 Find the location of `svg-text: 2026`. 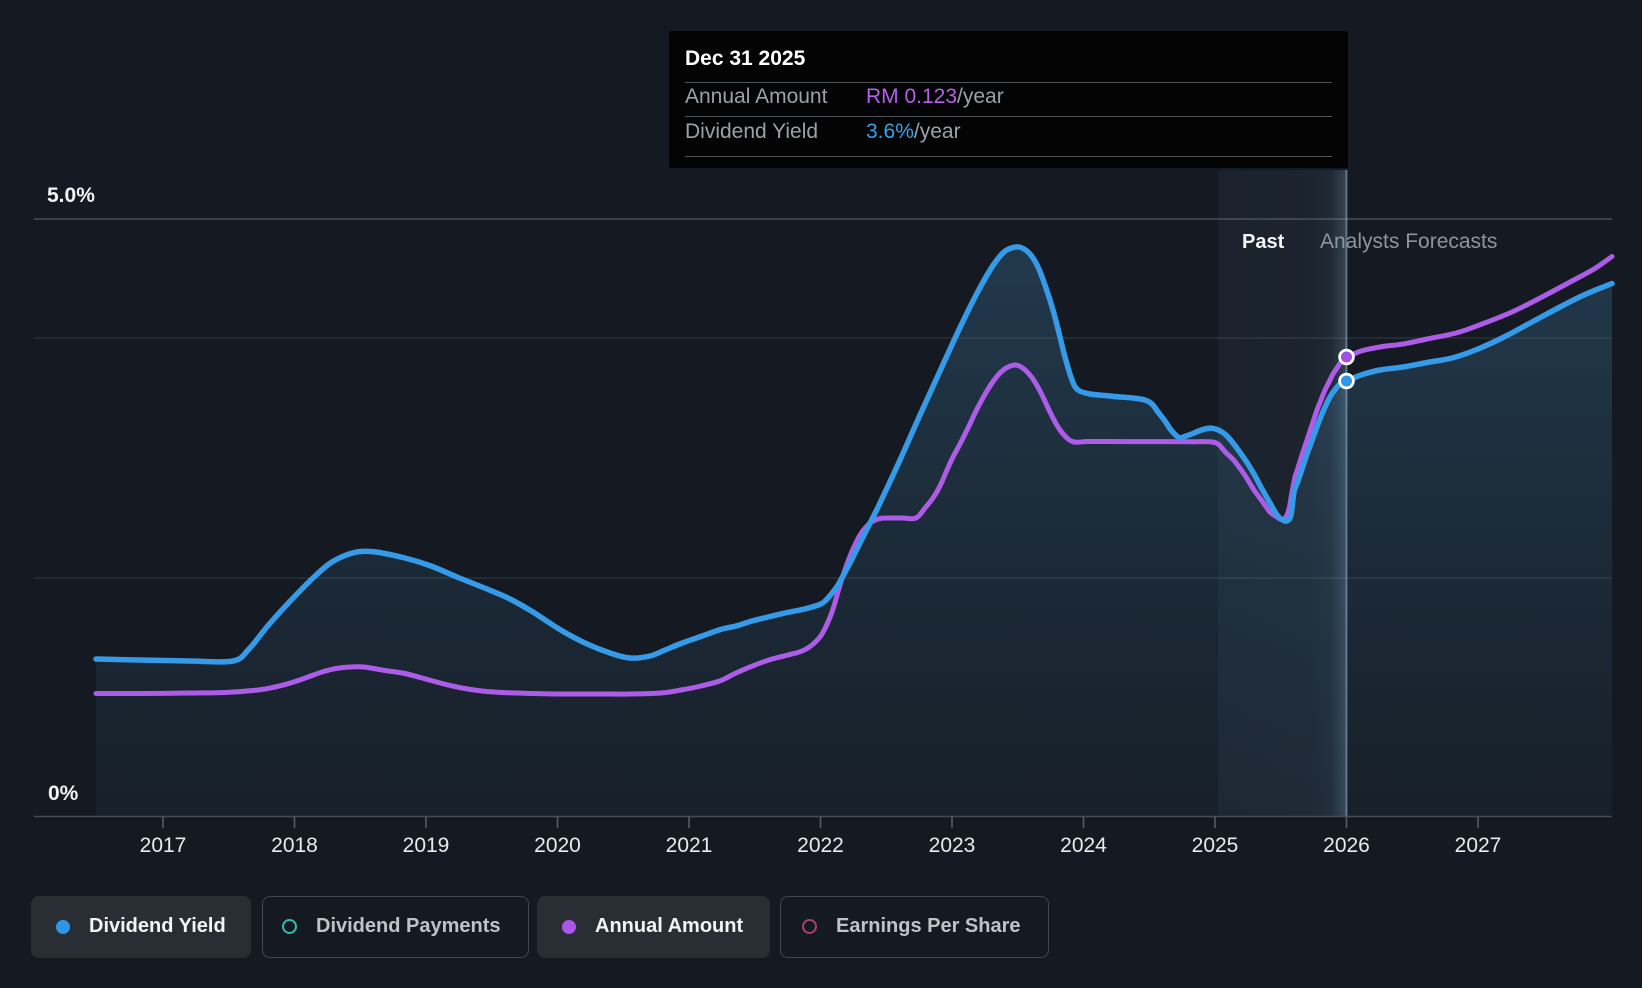

svg-text: 2026 is located at coordinates (1346, 845).